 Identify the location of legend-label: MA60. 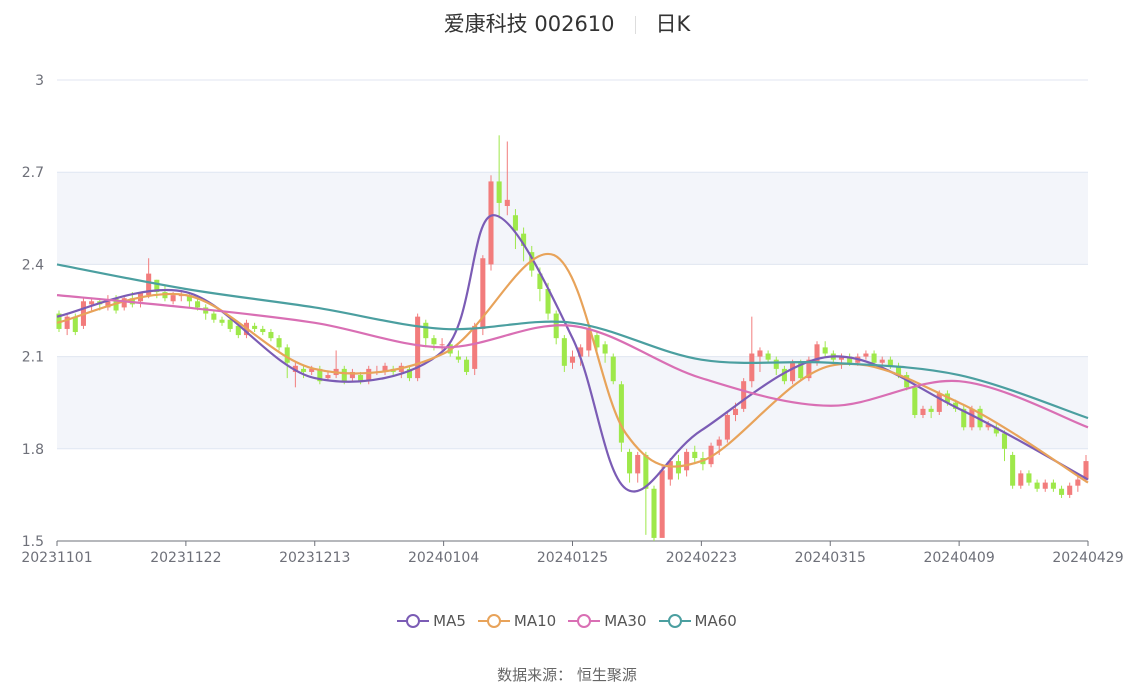
(715, 621).